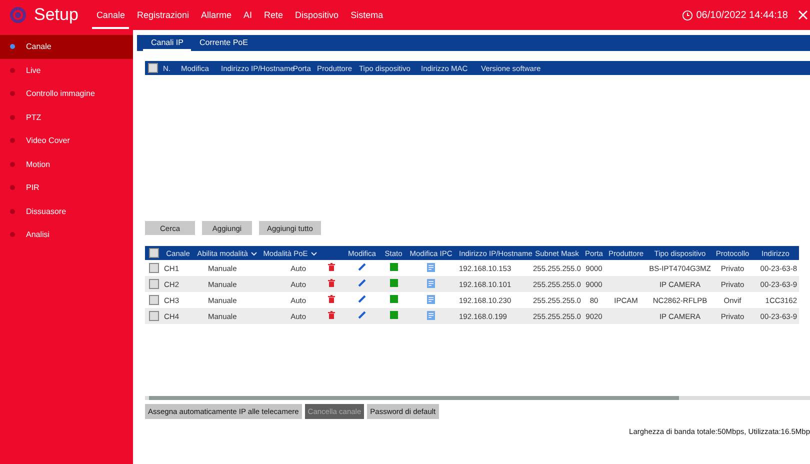  Describe the element at coordinates (66, 46) in the screenshot. I see `sidebar-item: Canale` at that location.